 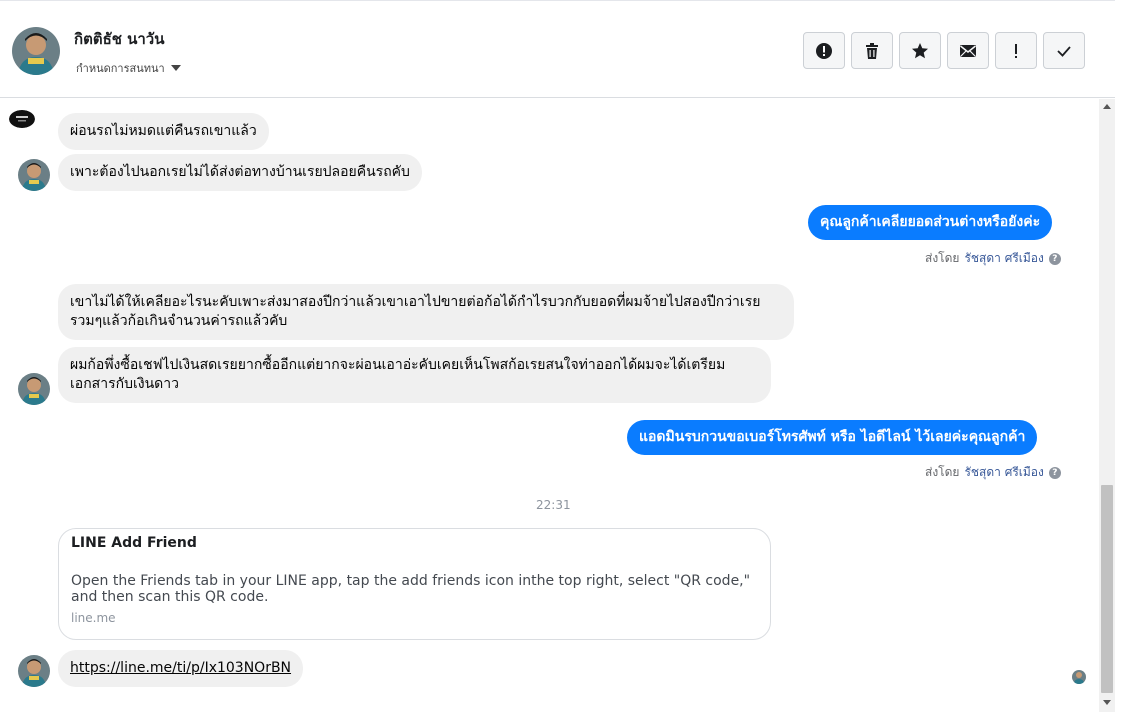 What do you see at coordinates (134, 543) in the screenshot?
I see `link-preview-title: LINE Add Friend` at bounding box center [134, 543].